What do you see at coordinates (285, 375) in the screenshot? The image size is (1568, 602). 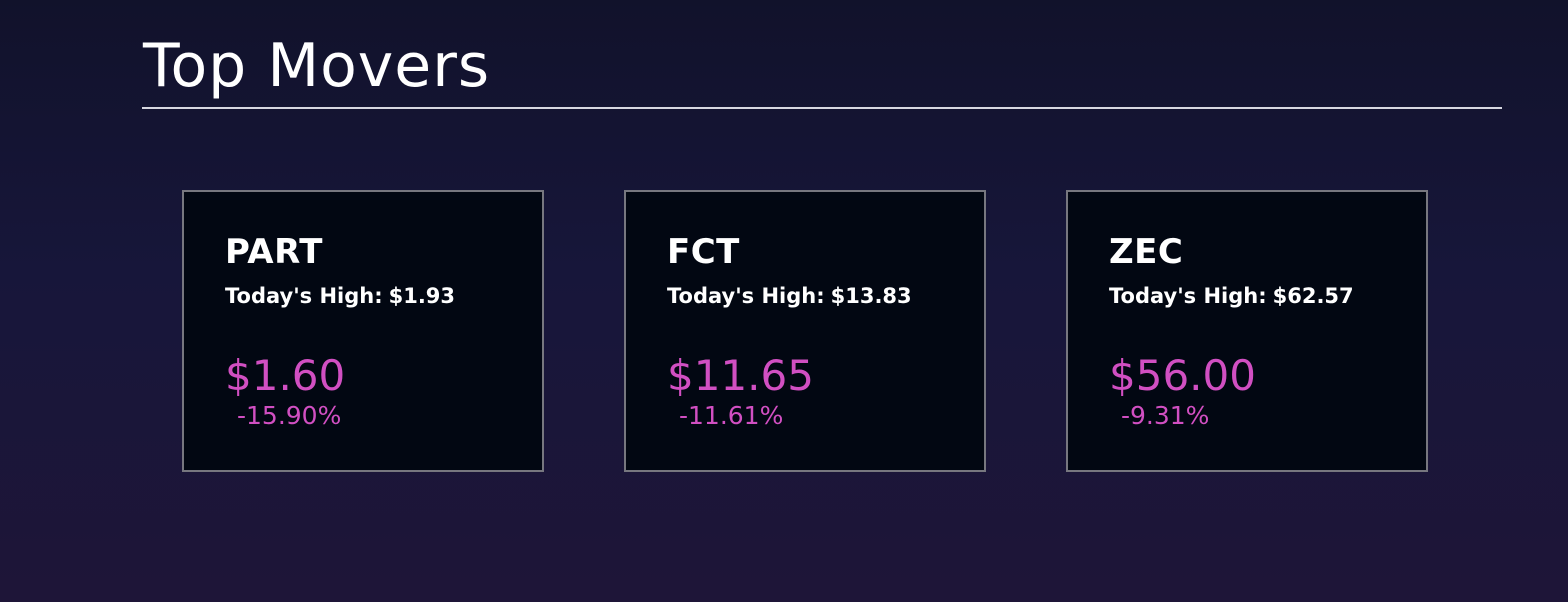 I see `mover-price: $1.60` at bounding box center [285, 375].